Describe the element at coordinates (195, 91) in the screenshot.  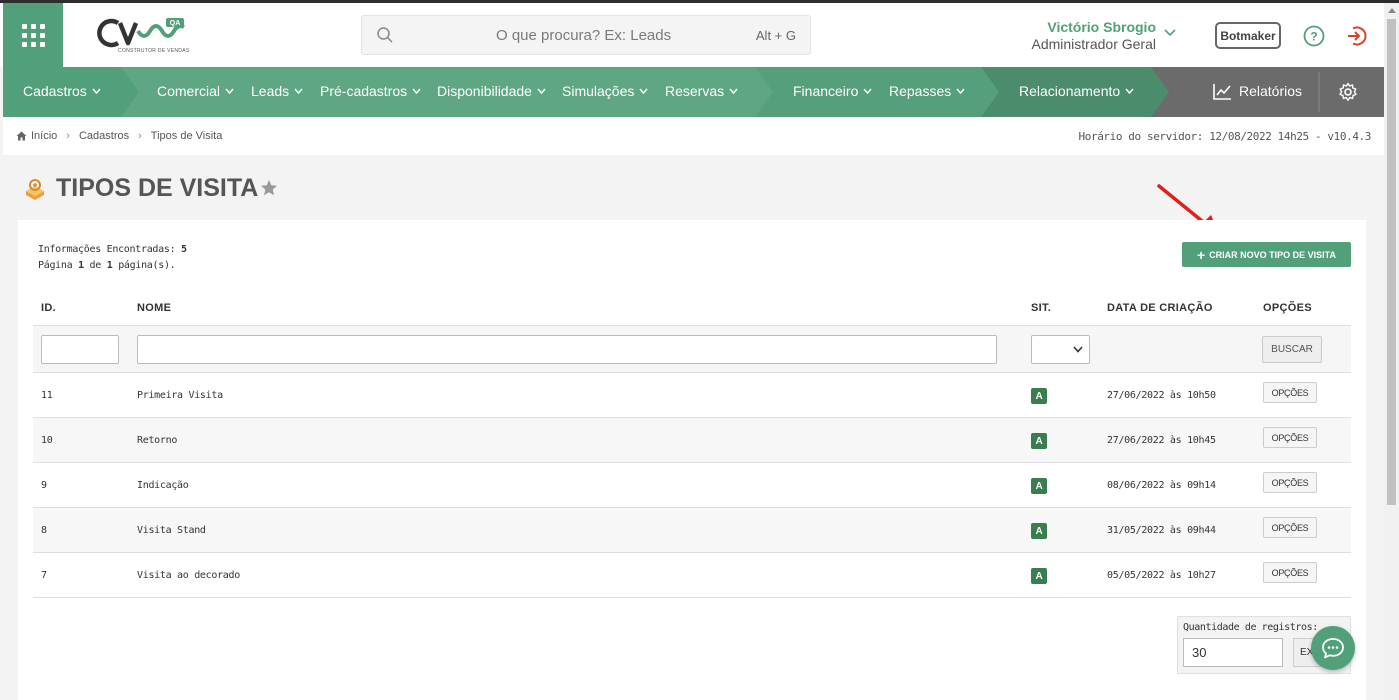
I see `nav-comercial: Comercial` at that location.